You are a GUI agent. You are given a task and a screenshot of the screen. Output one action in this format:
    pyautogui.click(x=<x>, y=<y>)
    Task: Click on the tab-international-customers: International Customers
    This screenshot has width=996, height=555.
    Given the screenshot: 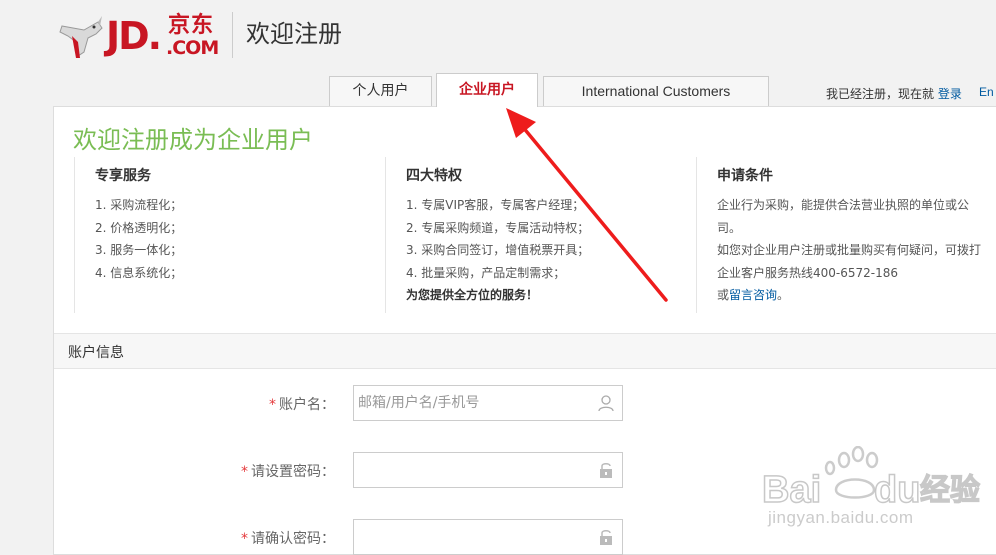 What is the action you would take?
    pyautogui.click(x=656, y=91)
    